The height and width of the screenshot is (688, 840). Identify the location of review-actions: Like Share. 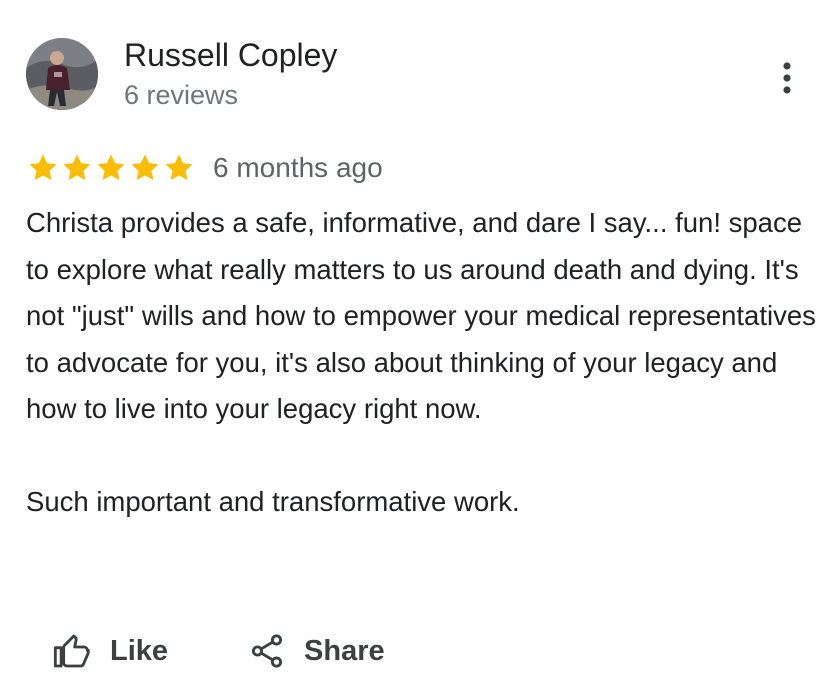
(218, 651).